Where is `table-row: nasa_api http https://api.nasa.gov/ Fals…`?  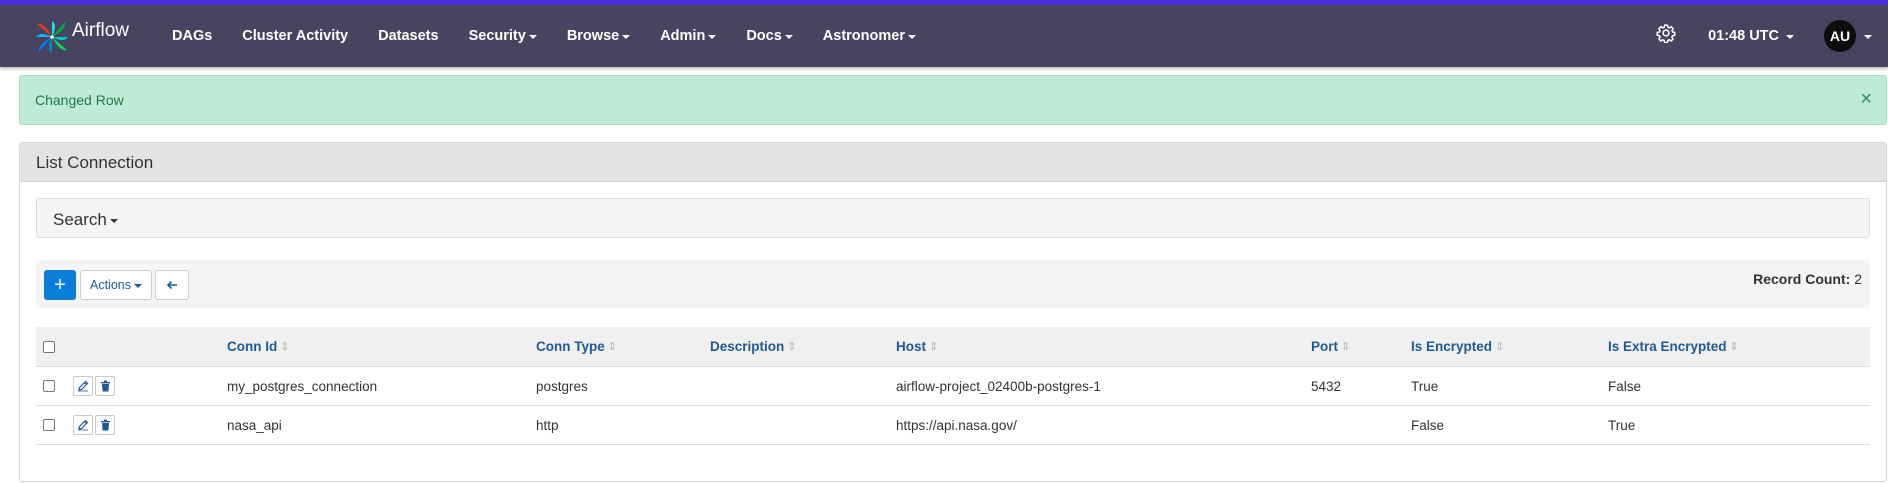
table-row: nasa_api http https://api.nasa.gov/ Fals… is located at coordinates (953, 425).